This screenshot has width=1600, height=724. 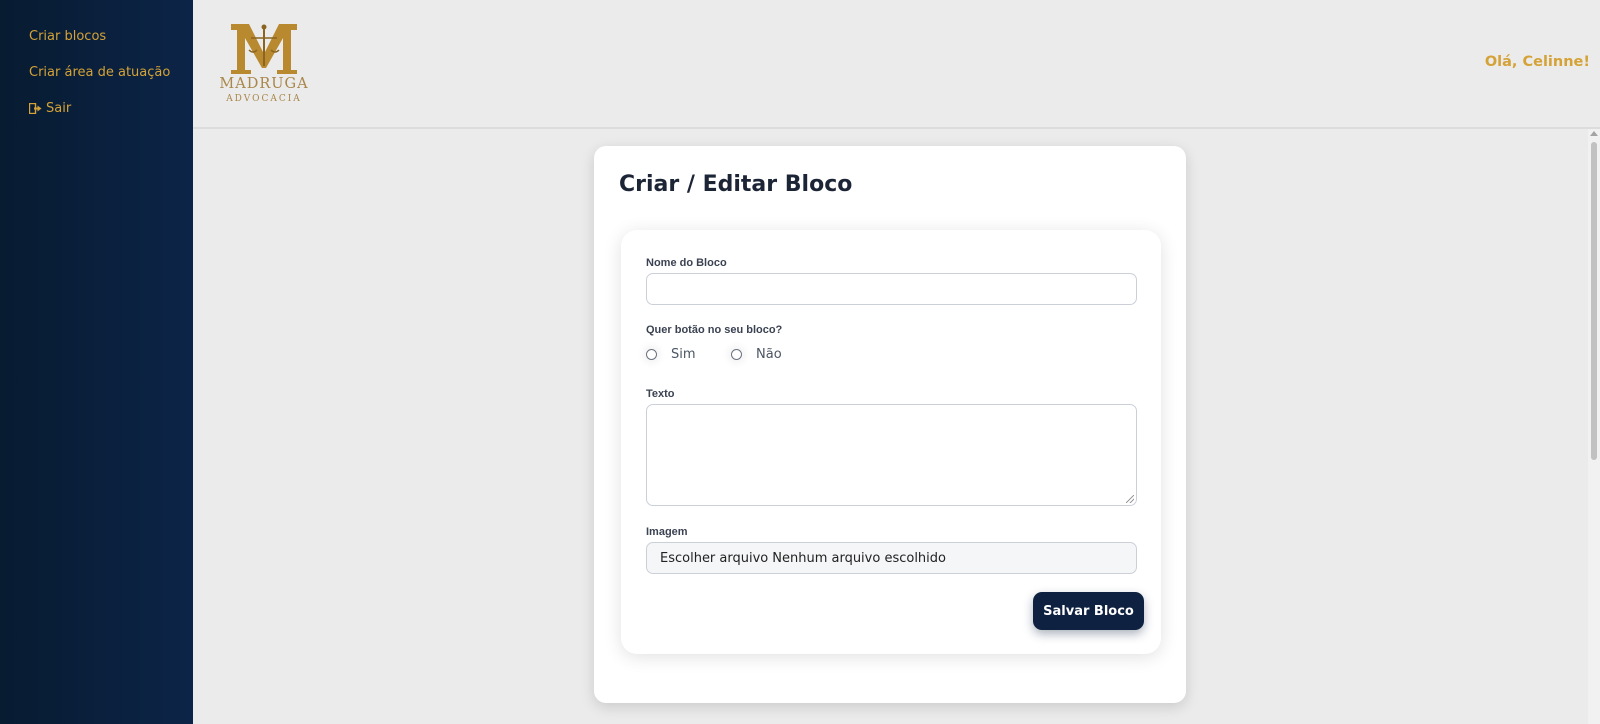 What do you see at coordinates (651, 354) in the screenshot?
I see `radio-sim` at bounding box center [651, 354].